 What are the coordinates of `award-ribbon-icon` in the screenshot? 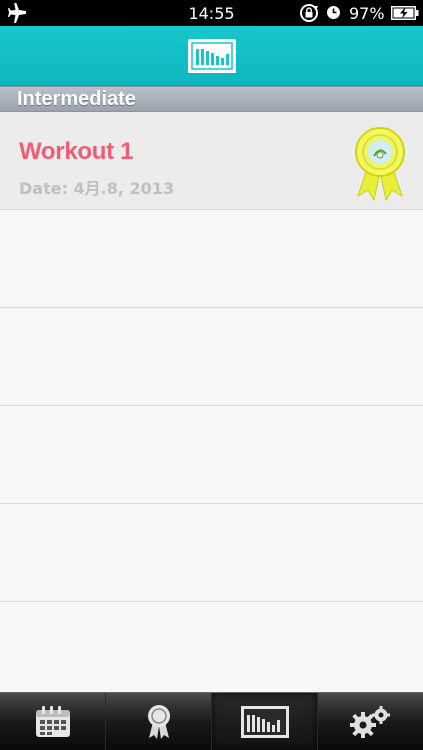 It's located at (380, 164).